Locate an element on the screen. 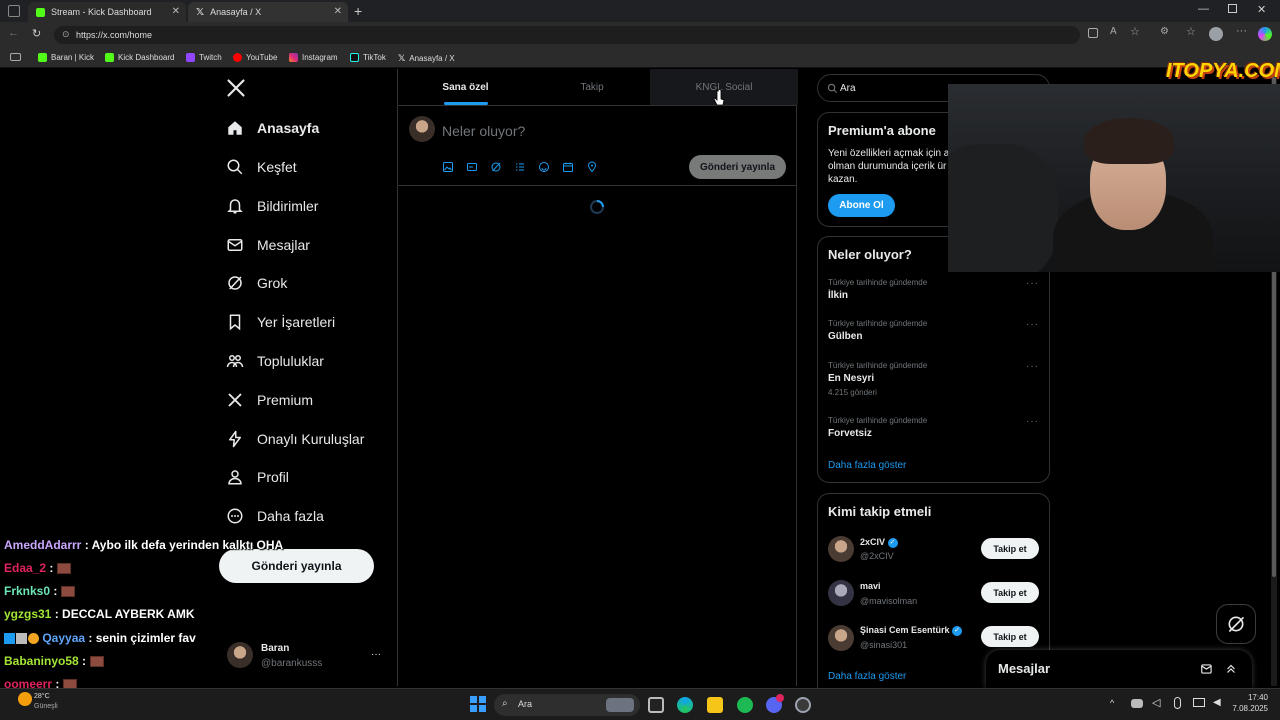  suggestion-handle: @mavisolman is located at coordinates (889, 601).